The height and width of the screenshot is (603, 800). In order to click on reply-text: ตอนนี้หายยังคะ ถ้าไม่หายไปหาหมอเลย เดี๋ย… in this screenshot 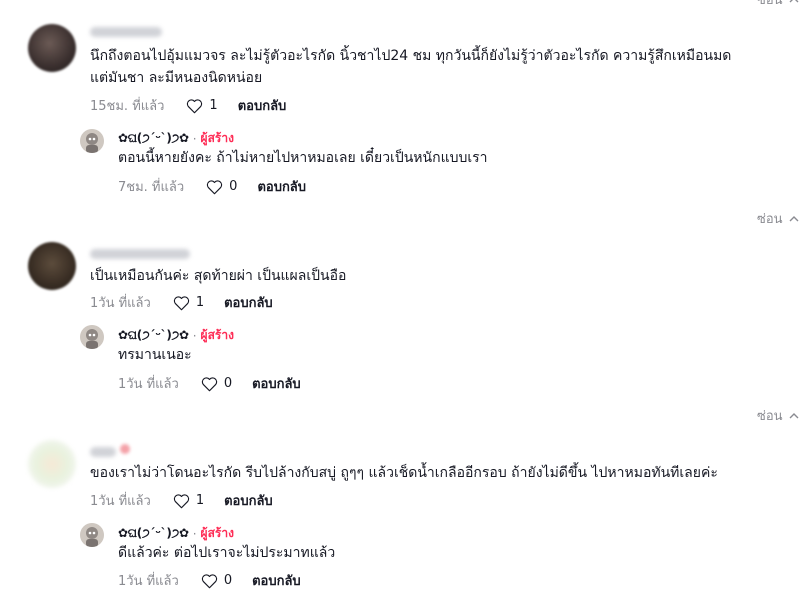, I will do `click(303, 158)`.